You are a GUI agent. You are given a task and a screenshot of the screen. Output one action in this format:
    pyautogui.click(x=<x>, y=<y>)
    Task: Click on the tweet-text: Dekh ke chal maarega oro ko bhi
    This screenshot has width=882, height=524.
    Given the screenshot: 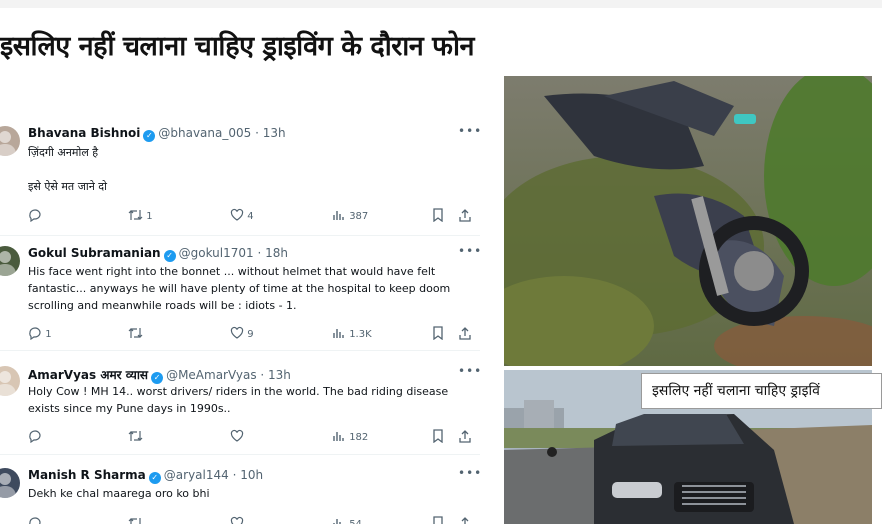 What is the action you would take?
    pyautogui.click(x=119, y=493)
    